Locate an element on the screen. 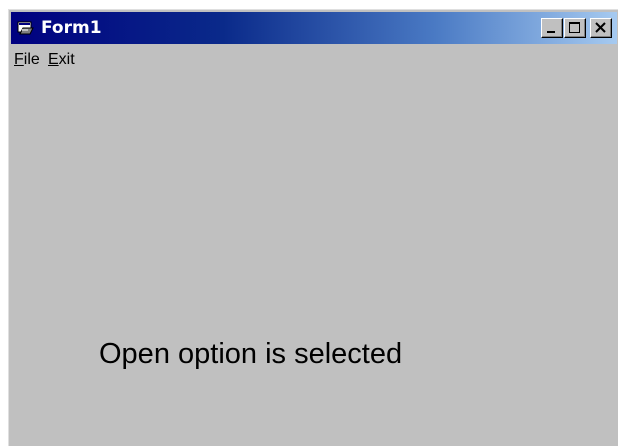  minimize-icon is located at coordinates (551, 32).